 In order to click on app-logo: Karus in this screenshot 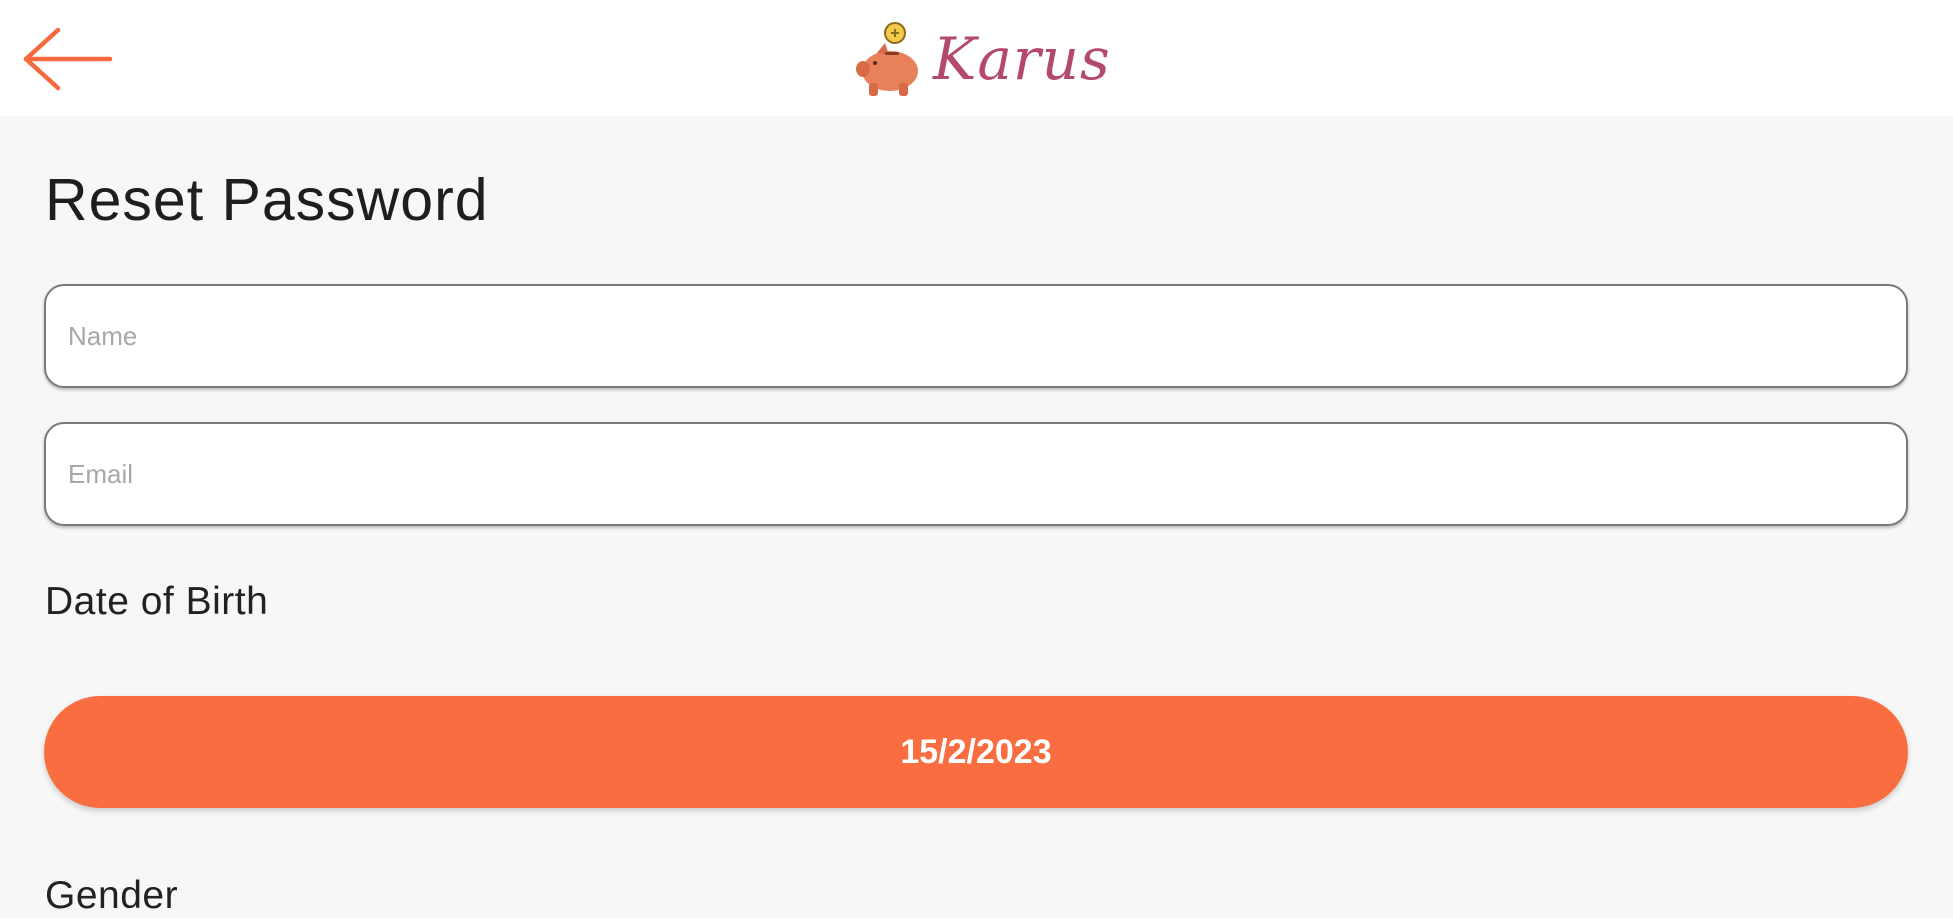, I will do `click(983, 59)`.